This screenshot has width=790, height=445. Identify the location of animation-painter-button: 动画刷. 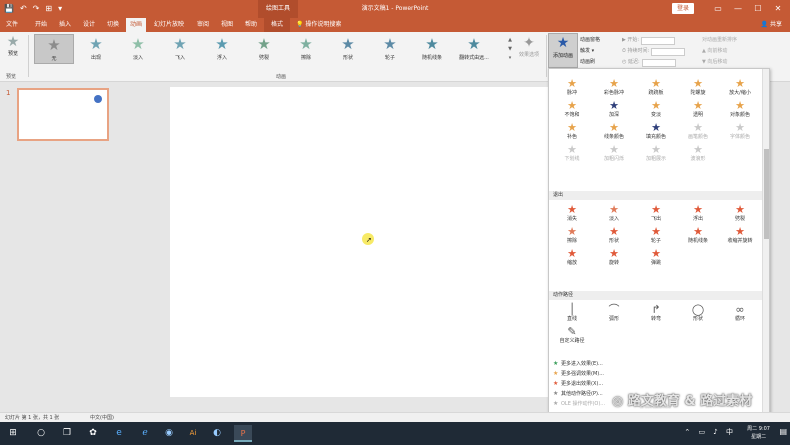
(600, 62).